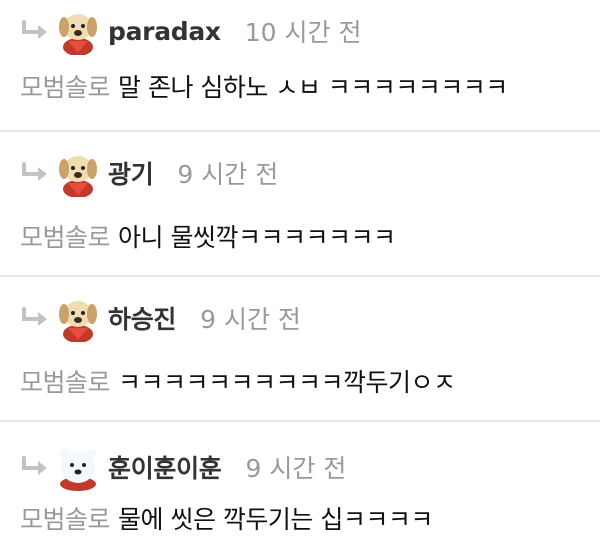  I want to click on comment-text: 말 존나 심하노 ㅅㅂ ㅋㅋㅋㅋㅋㅋㅋㅋ, so click(313, 87).